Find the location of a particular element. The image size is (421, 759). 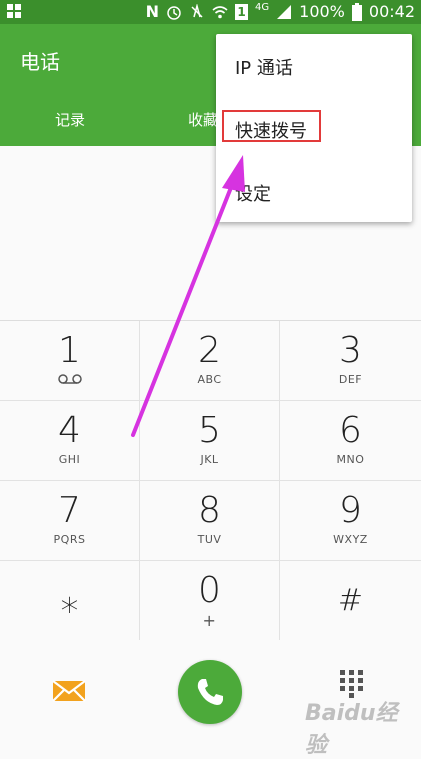

menu-item-settings: 设定 is located at coordinates (314, 191).